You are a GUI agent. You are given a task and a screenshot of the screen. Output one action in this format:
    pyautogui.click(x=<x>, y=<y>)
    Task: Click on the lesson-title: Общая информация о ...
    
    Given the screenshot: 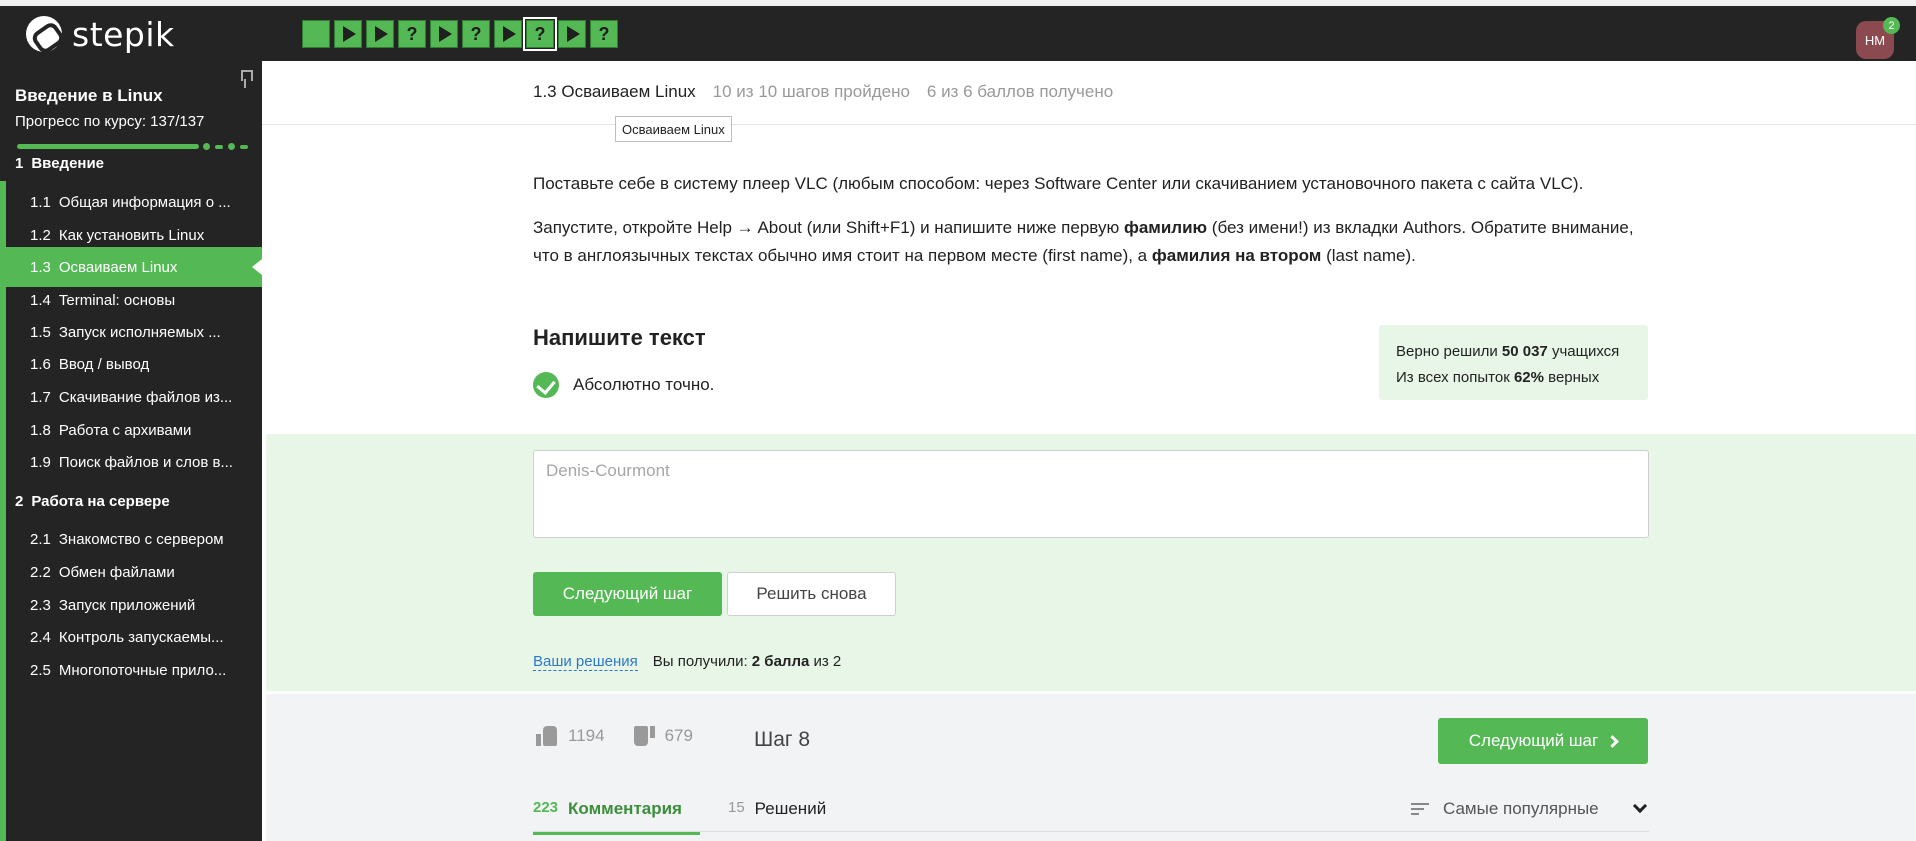 What is the action you would take?
    pyautogui.click(x=144, y=202)
    